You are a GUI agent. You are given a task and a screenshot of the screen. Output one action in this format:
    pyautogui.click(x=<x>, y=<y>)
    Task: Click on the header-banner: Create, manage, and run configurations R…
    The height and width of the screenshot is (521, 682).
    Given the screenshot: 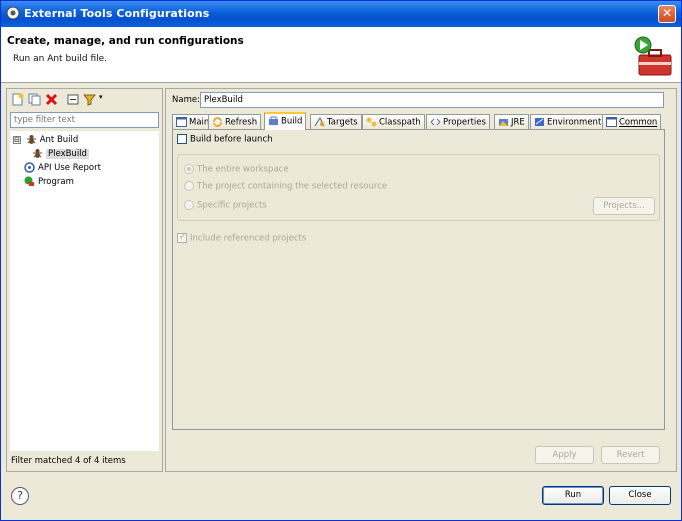 What is the action you would take?
    pyautogui.click(x=341, y=55)
    